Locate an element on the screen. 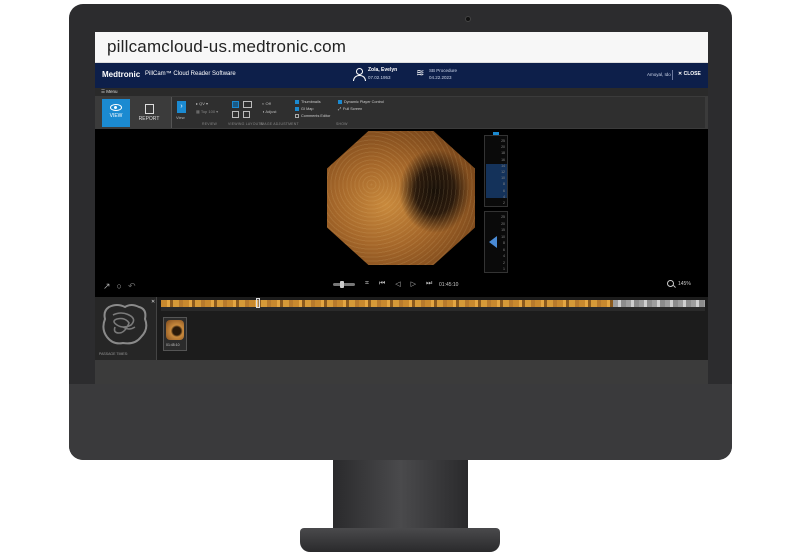 The width and height of the screenshot is (800, 556). gauge-upper-tick: 2 is located at coordinates (504, 203).